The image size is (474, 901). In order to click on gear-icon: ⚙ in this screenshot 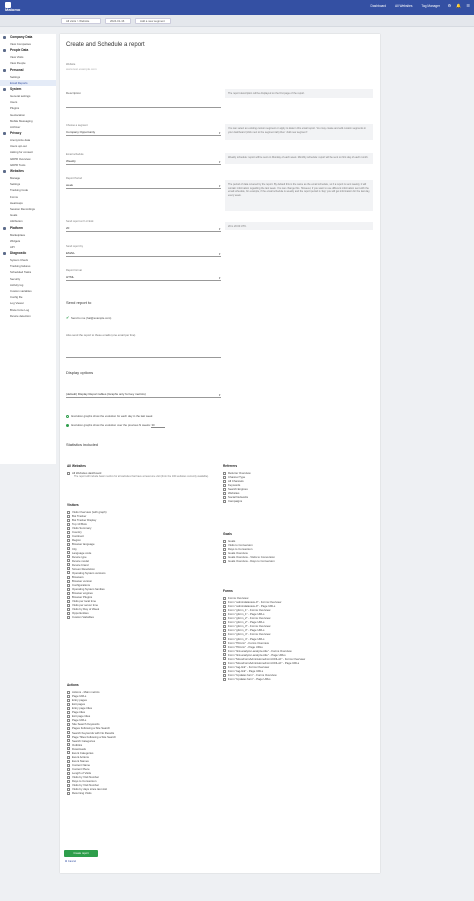, I will do `click(450, 5)`.